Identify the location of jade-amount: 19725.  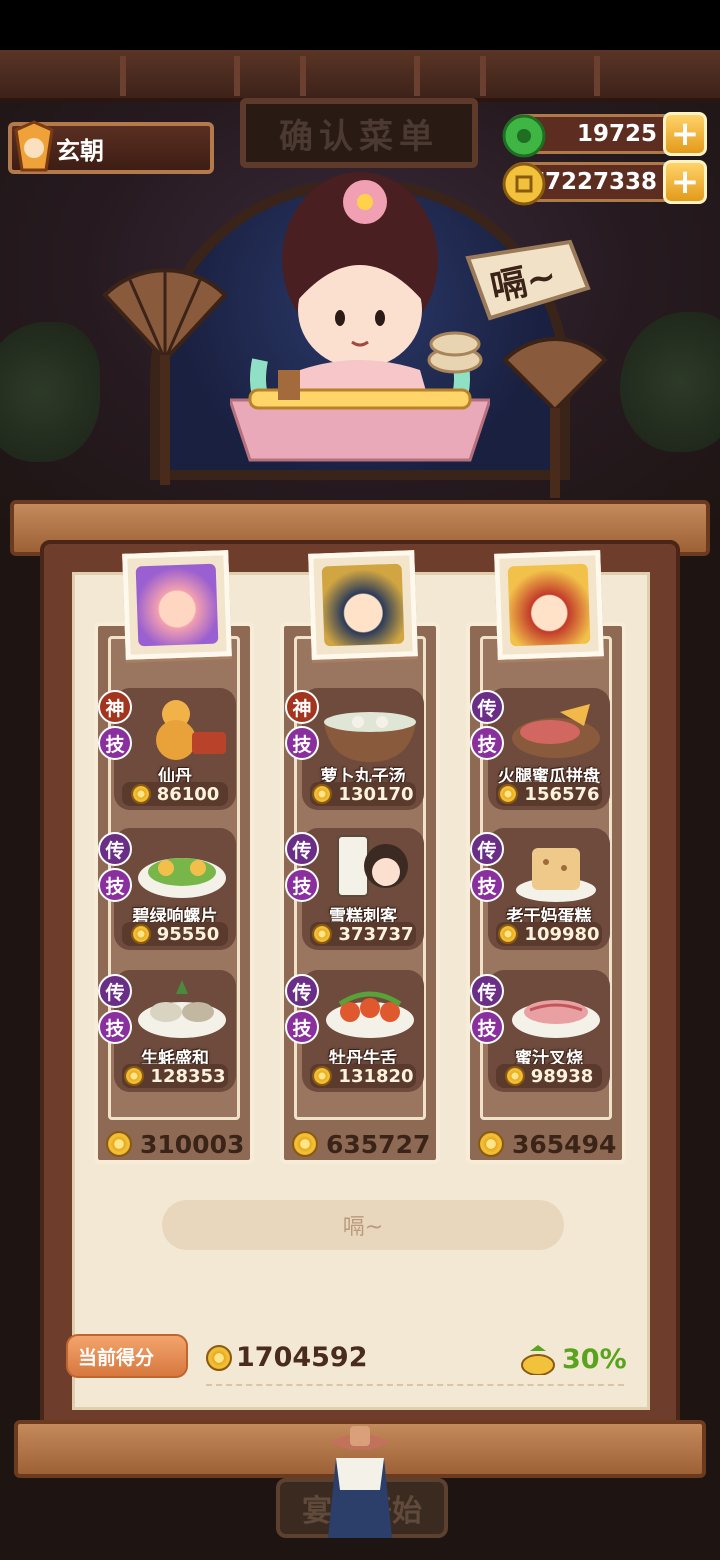
(616, 134).